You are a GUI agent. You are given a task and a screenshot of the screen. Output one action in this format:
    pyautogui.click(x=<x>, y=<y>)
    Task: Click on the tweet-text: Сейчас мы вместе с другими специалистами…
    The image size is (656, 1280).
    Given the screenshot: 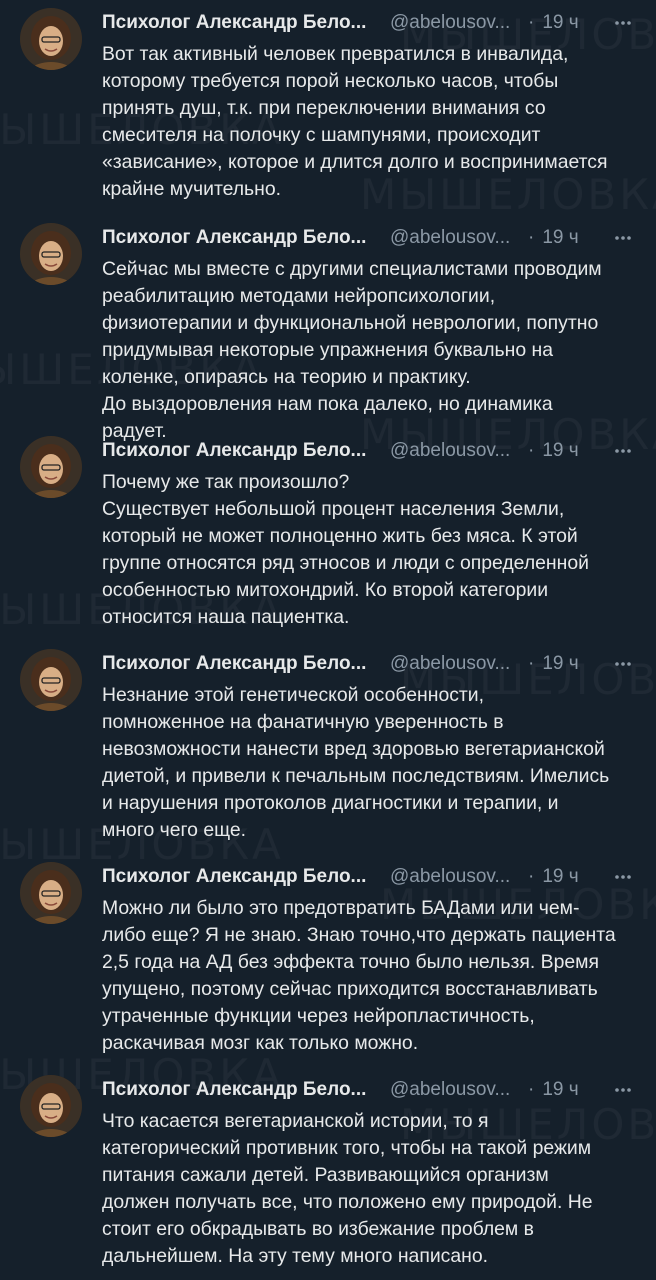 What is the action you would take?
    pyautogui.click(x=352, y=350)
    